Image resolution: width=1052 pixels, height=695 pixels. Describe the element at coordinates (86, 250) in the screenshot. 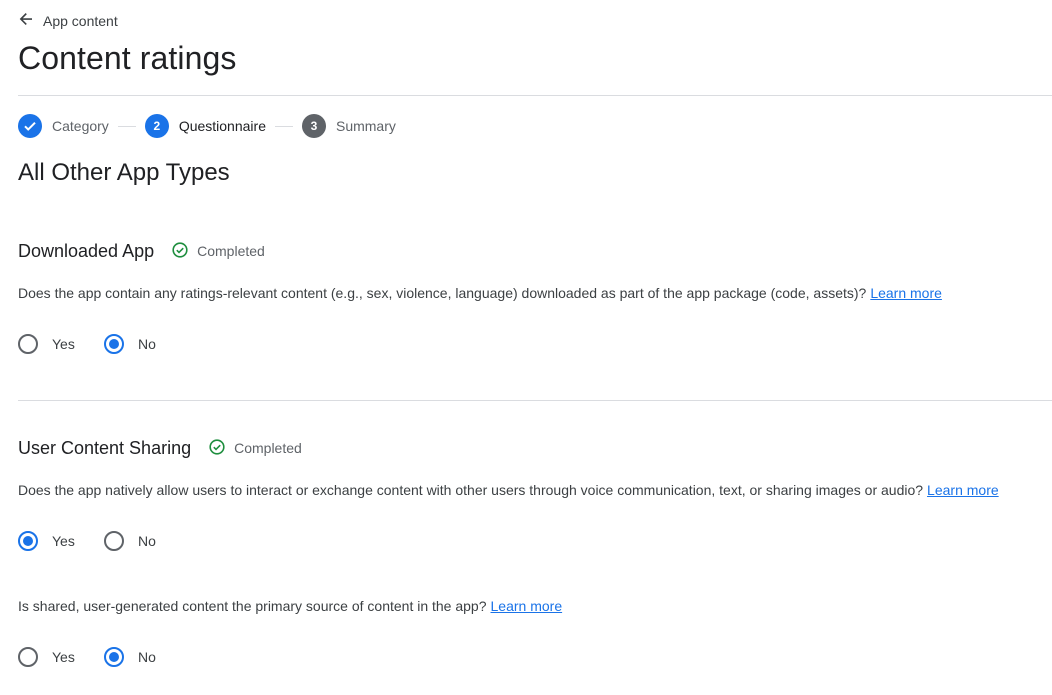

I see `downloaded-app-heading: Downloaded App` at that location.